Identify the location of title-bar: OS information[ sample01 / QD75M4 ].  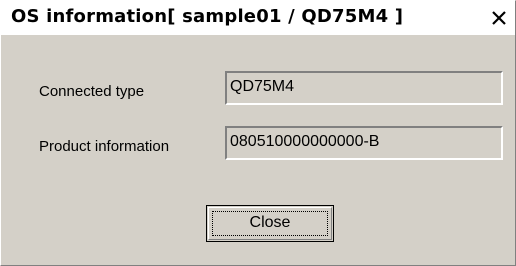
(258, 18).